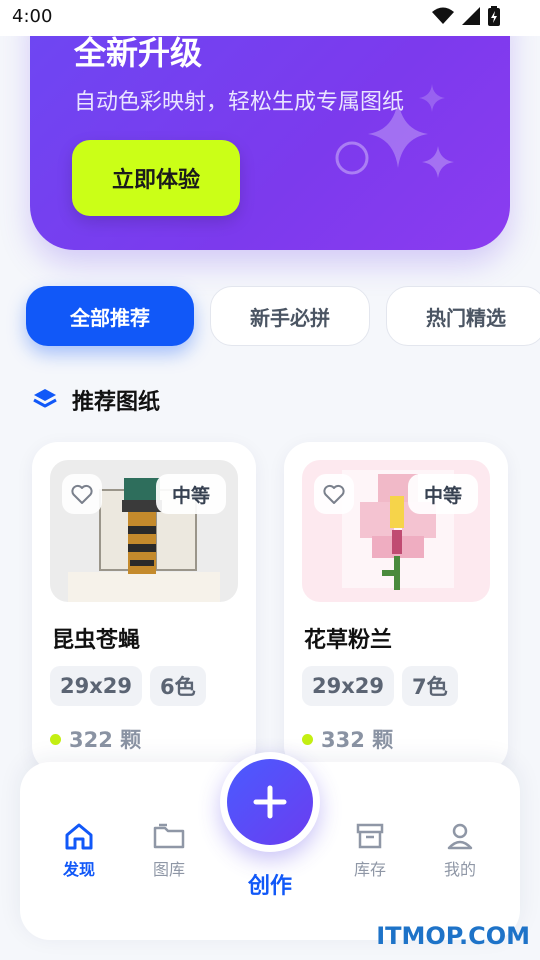 This screenshot has height=960, width=540. Describe the element at coordinates (348, 640) in the screenshot. I see `pattern-name: 花草粉兰` at that location.